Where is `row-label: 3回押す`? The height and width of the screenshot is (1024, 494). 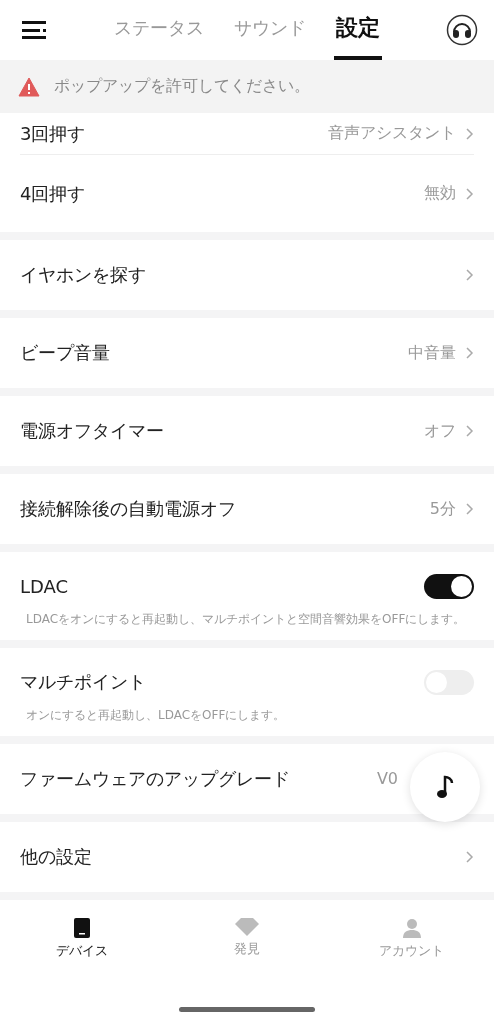 row-label: 3回押す is located at coordinates (53, 133).